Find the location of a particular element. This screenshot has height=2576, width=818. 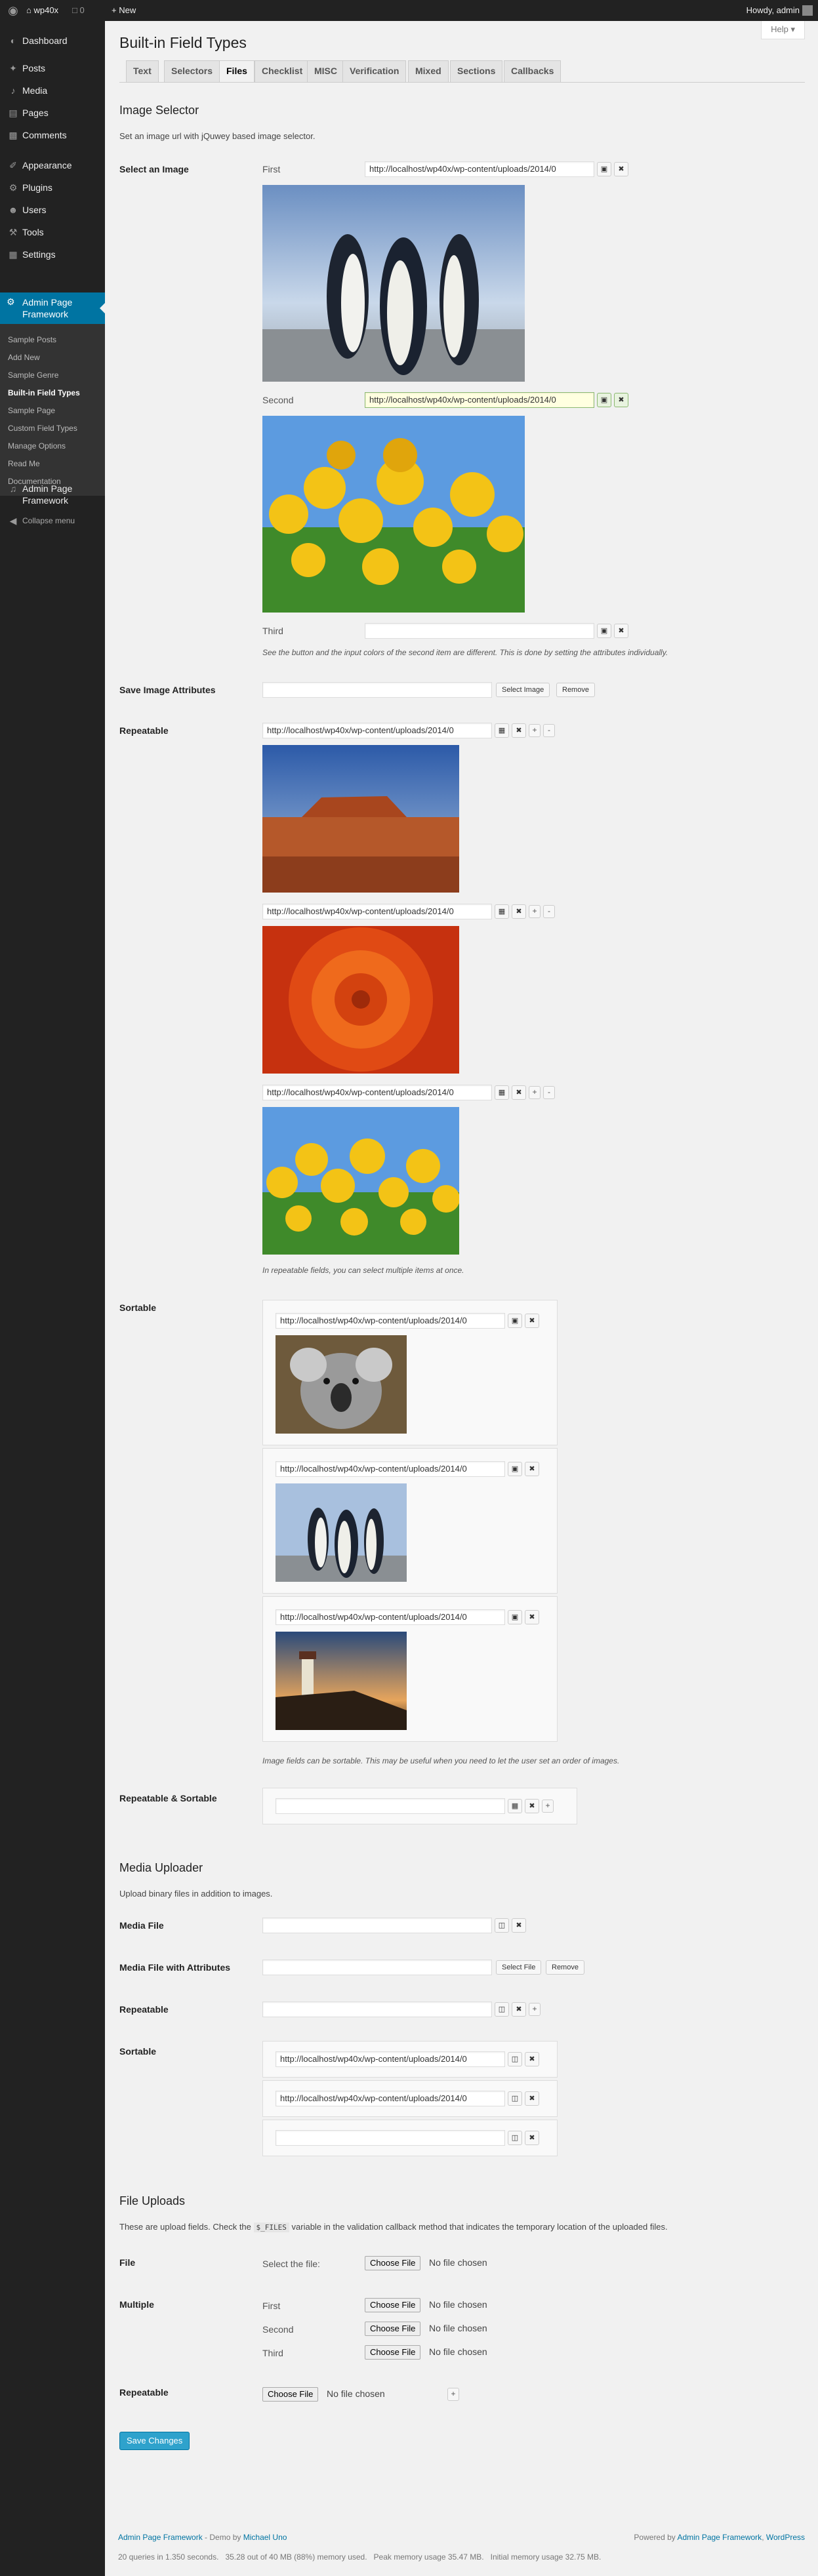

submenu-item: Sample Page is located at coordinates (31, 410).